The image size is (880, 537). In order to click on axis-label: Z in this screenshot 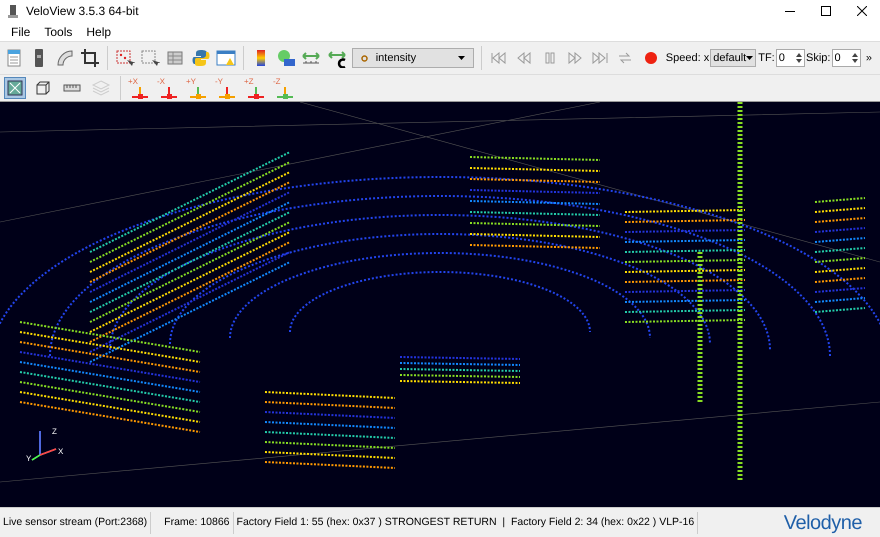, I will do `click(54, 432)`.